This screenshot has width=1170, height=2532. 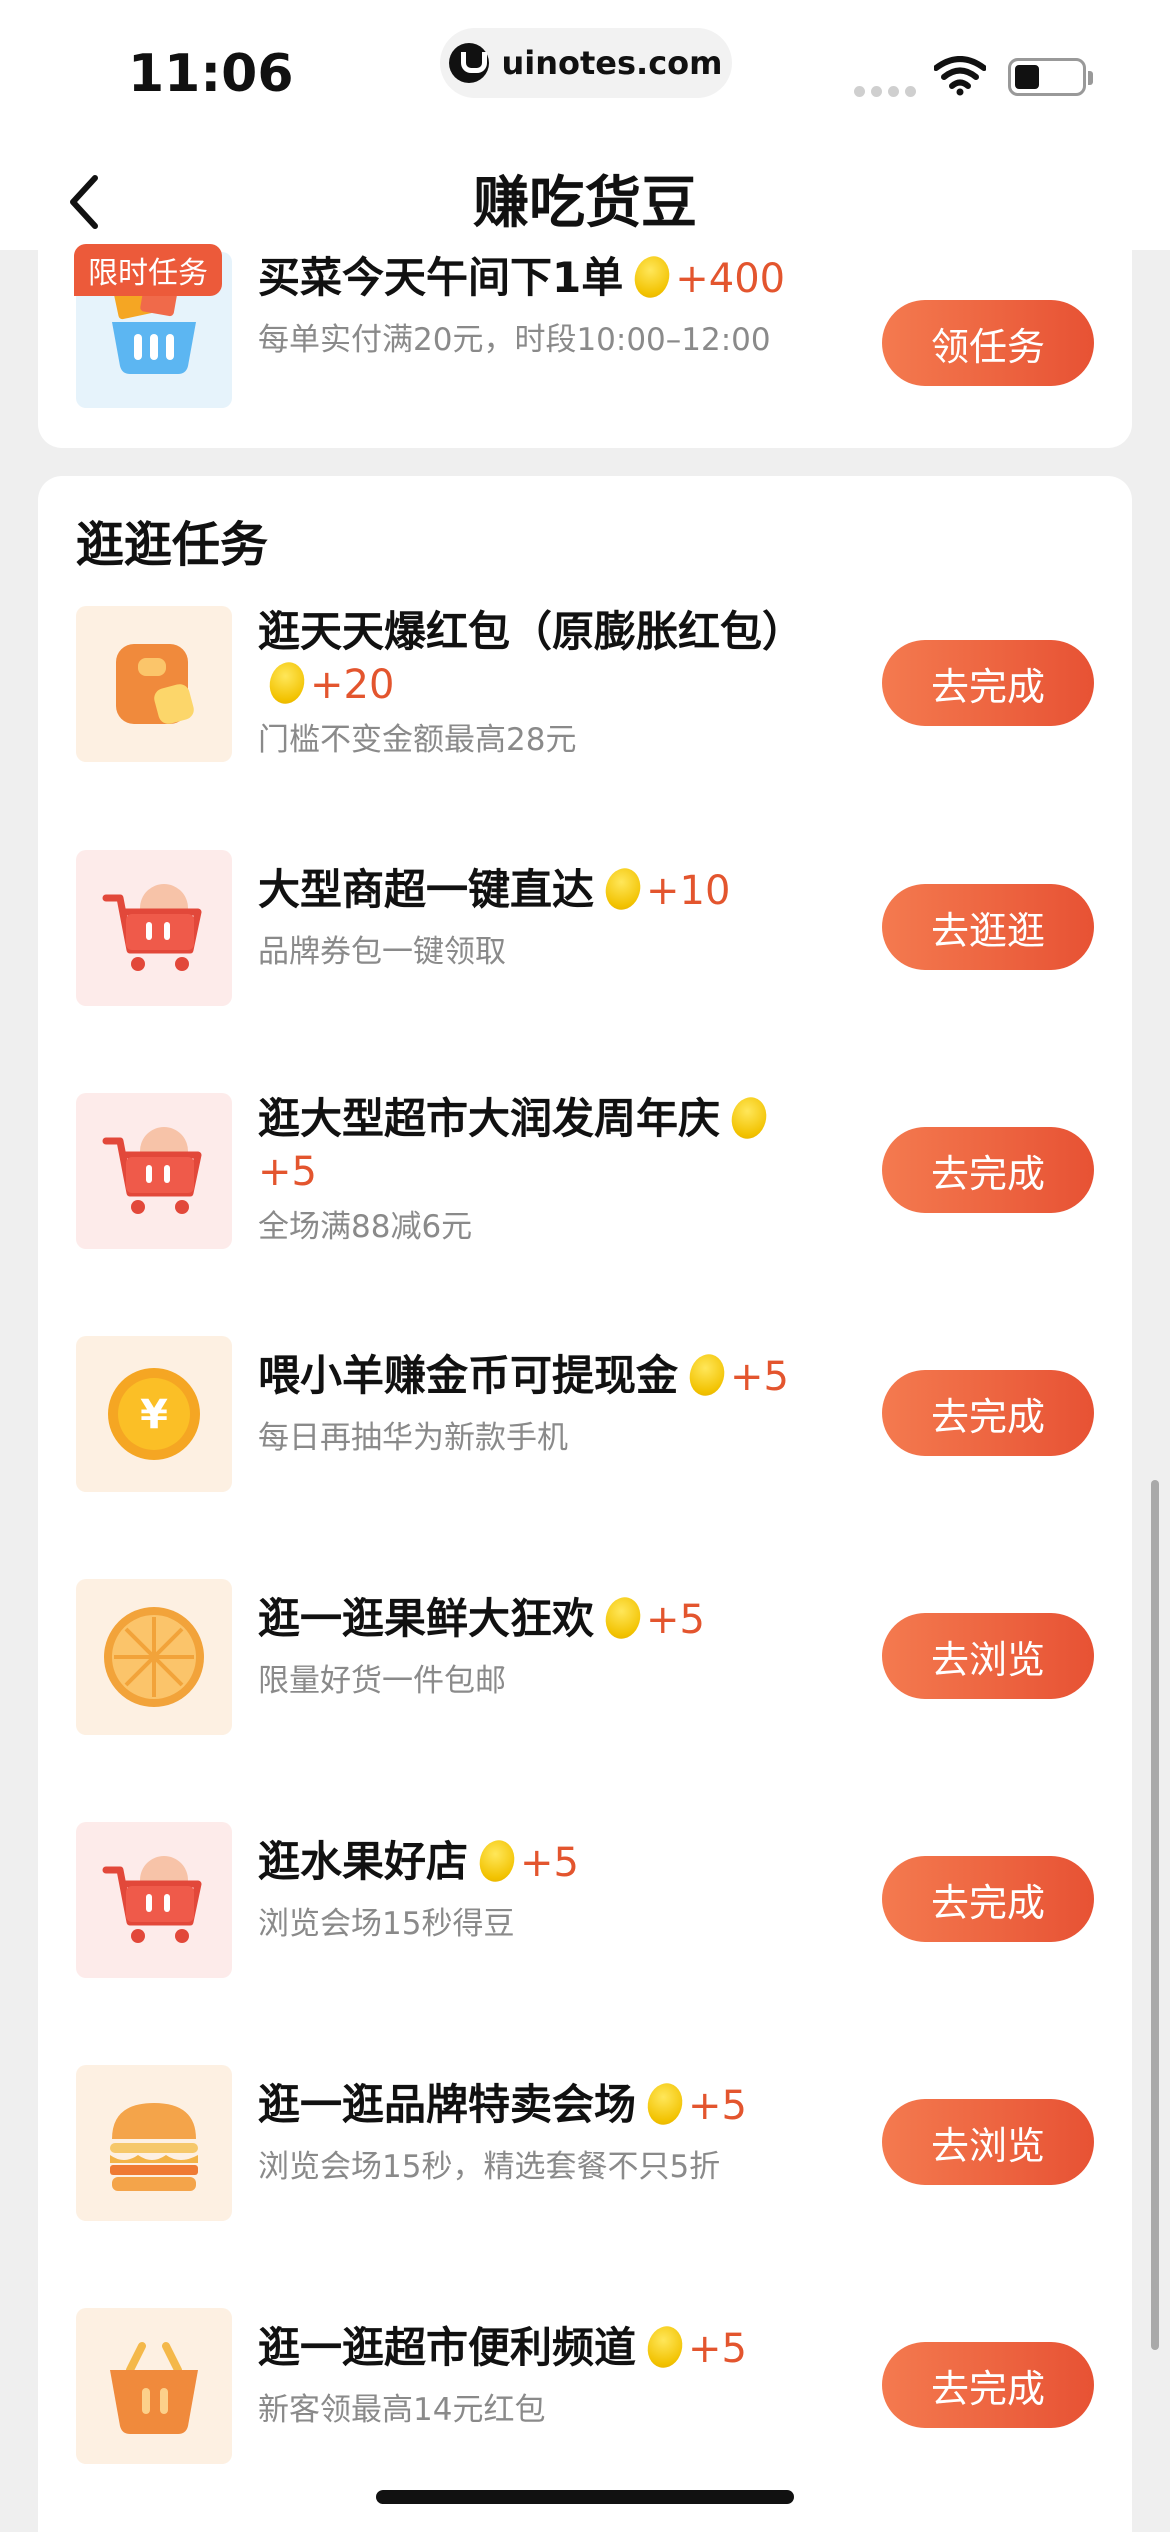 I want to click on task-row: 逛天天爆红包（原膨胀红包） +20 门槛不变金额最高28元 去完成, so click(x=585, y=684).